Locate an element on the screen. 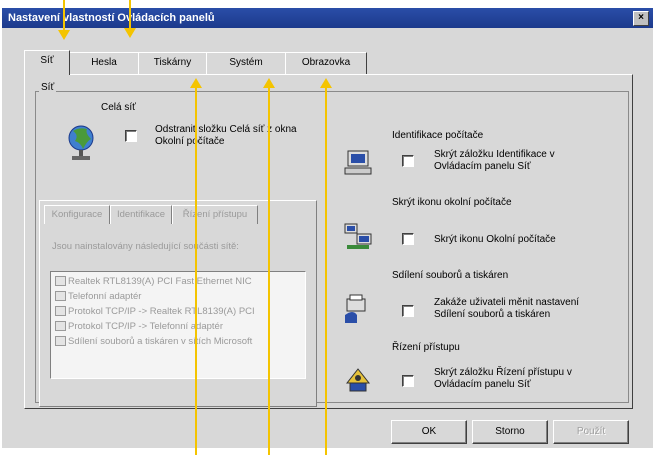  hide-identification-line1: Skrýt záložku Identifikace v is located at coordinates (494, 154).